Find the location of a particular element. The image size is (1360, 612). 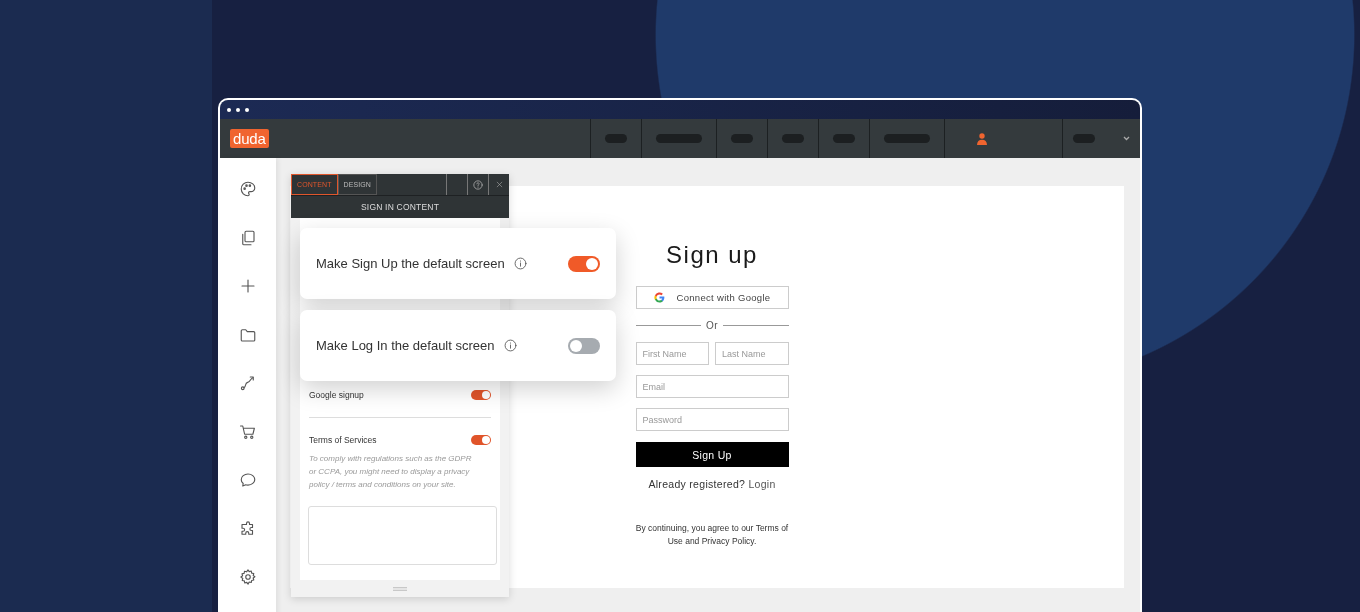

google-g-icon is located at coordinates (659, 297).